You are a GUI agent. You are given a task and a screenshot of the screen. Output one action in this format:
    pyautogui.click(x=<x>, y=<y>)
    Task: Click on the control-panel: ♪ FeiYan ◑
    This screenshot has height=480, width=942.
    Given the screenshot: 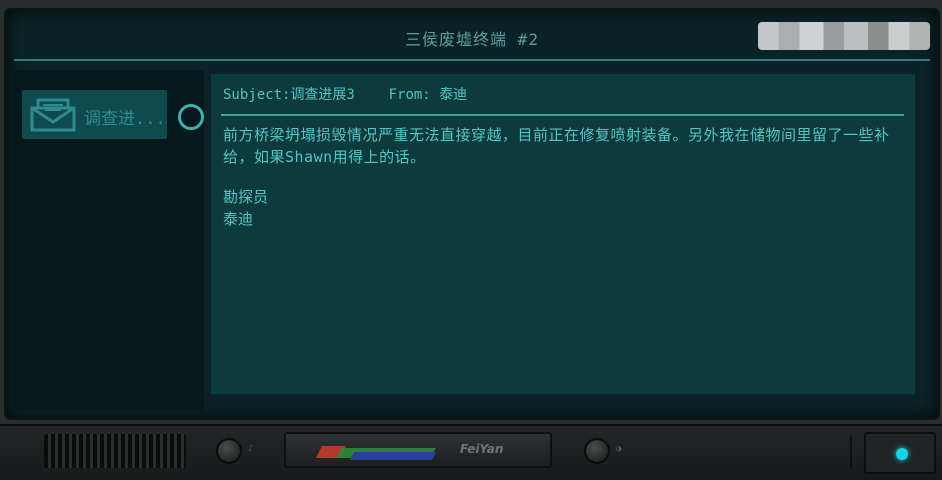 What is the action you would take?
    pyautogui.click(x=471, y=452)
    